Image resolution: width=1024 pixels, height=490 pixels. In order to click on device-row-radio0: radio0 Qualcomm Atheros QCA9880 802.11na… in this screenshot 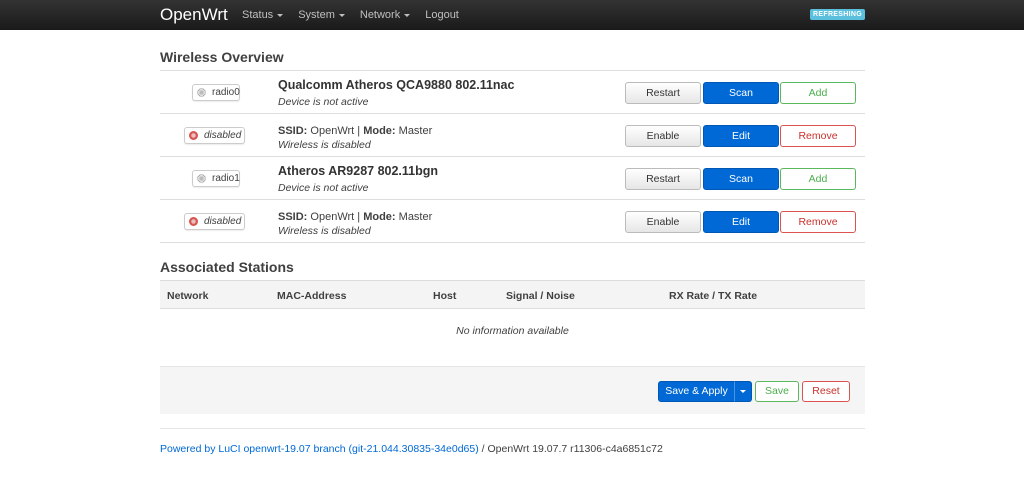, I will do `click(512, 92)`.